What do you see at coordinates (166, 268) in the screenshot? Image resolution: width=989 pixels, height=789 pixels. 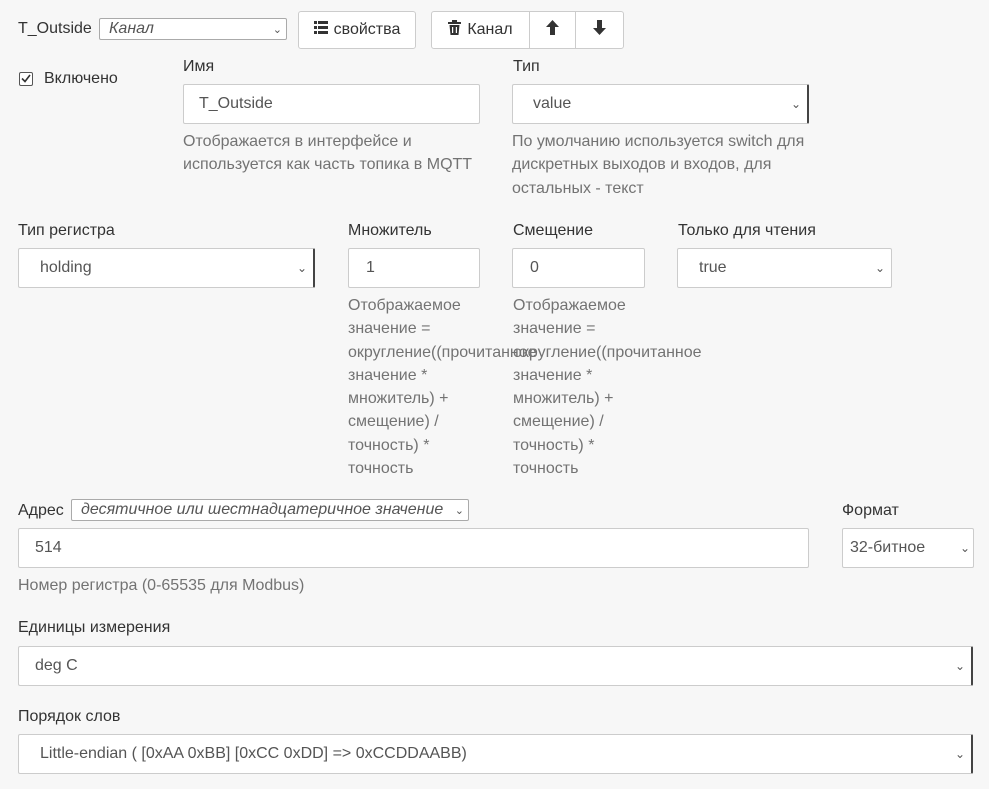 I see `register-type-select: holding ⌄` at bounding box center [166, 268].